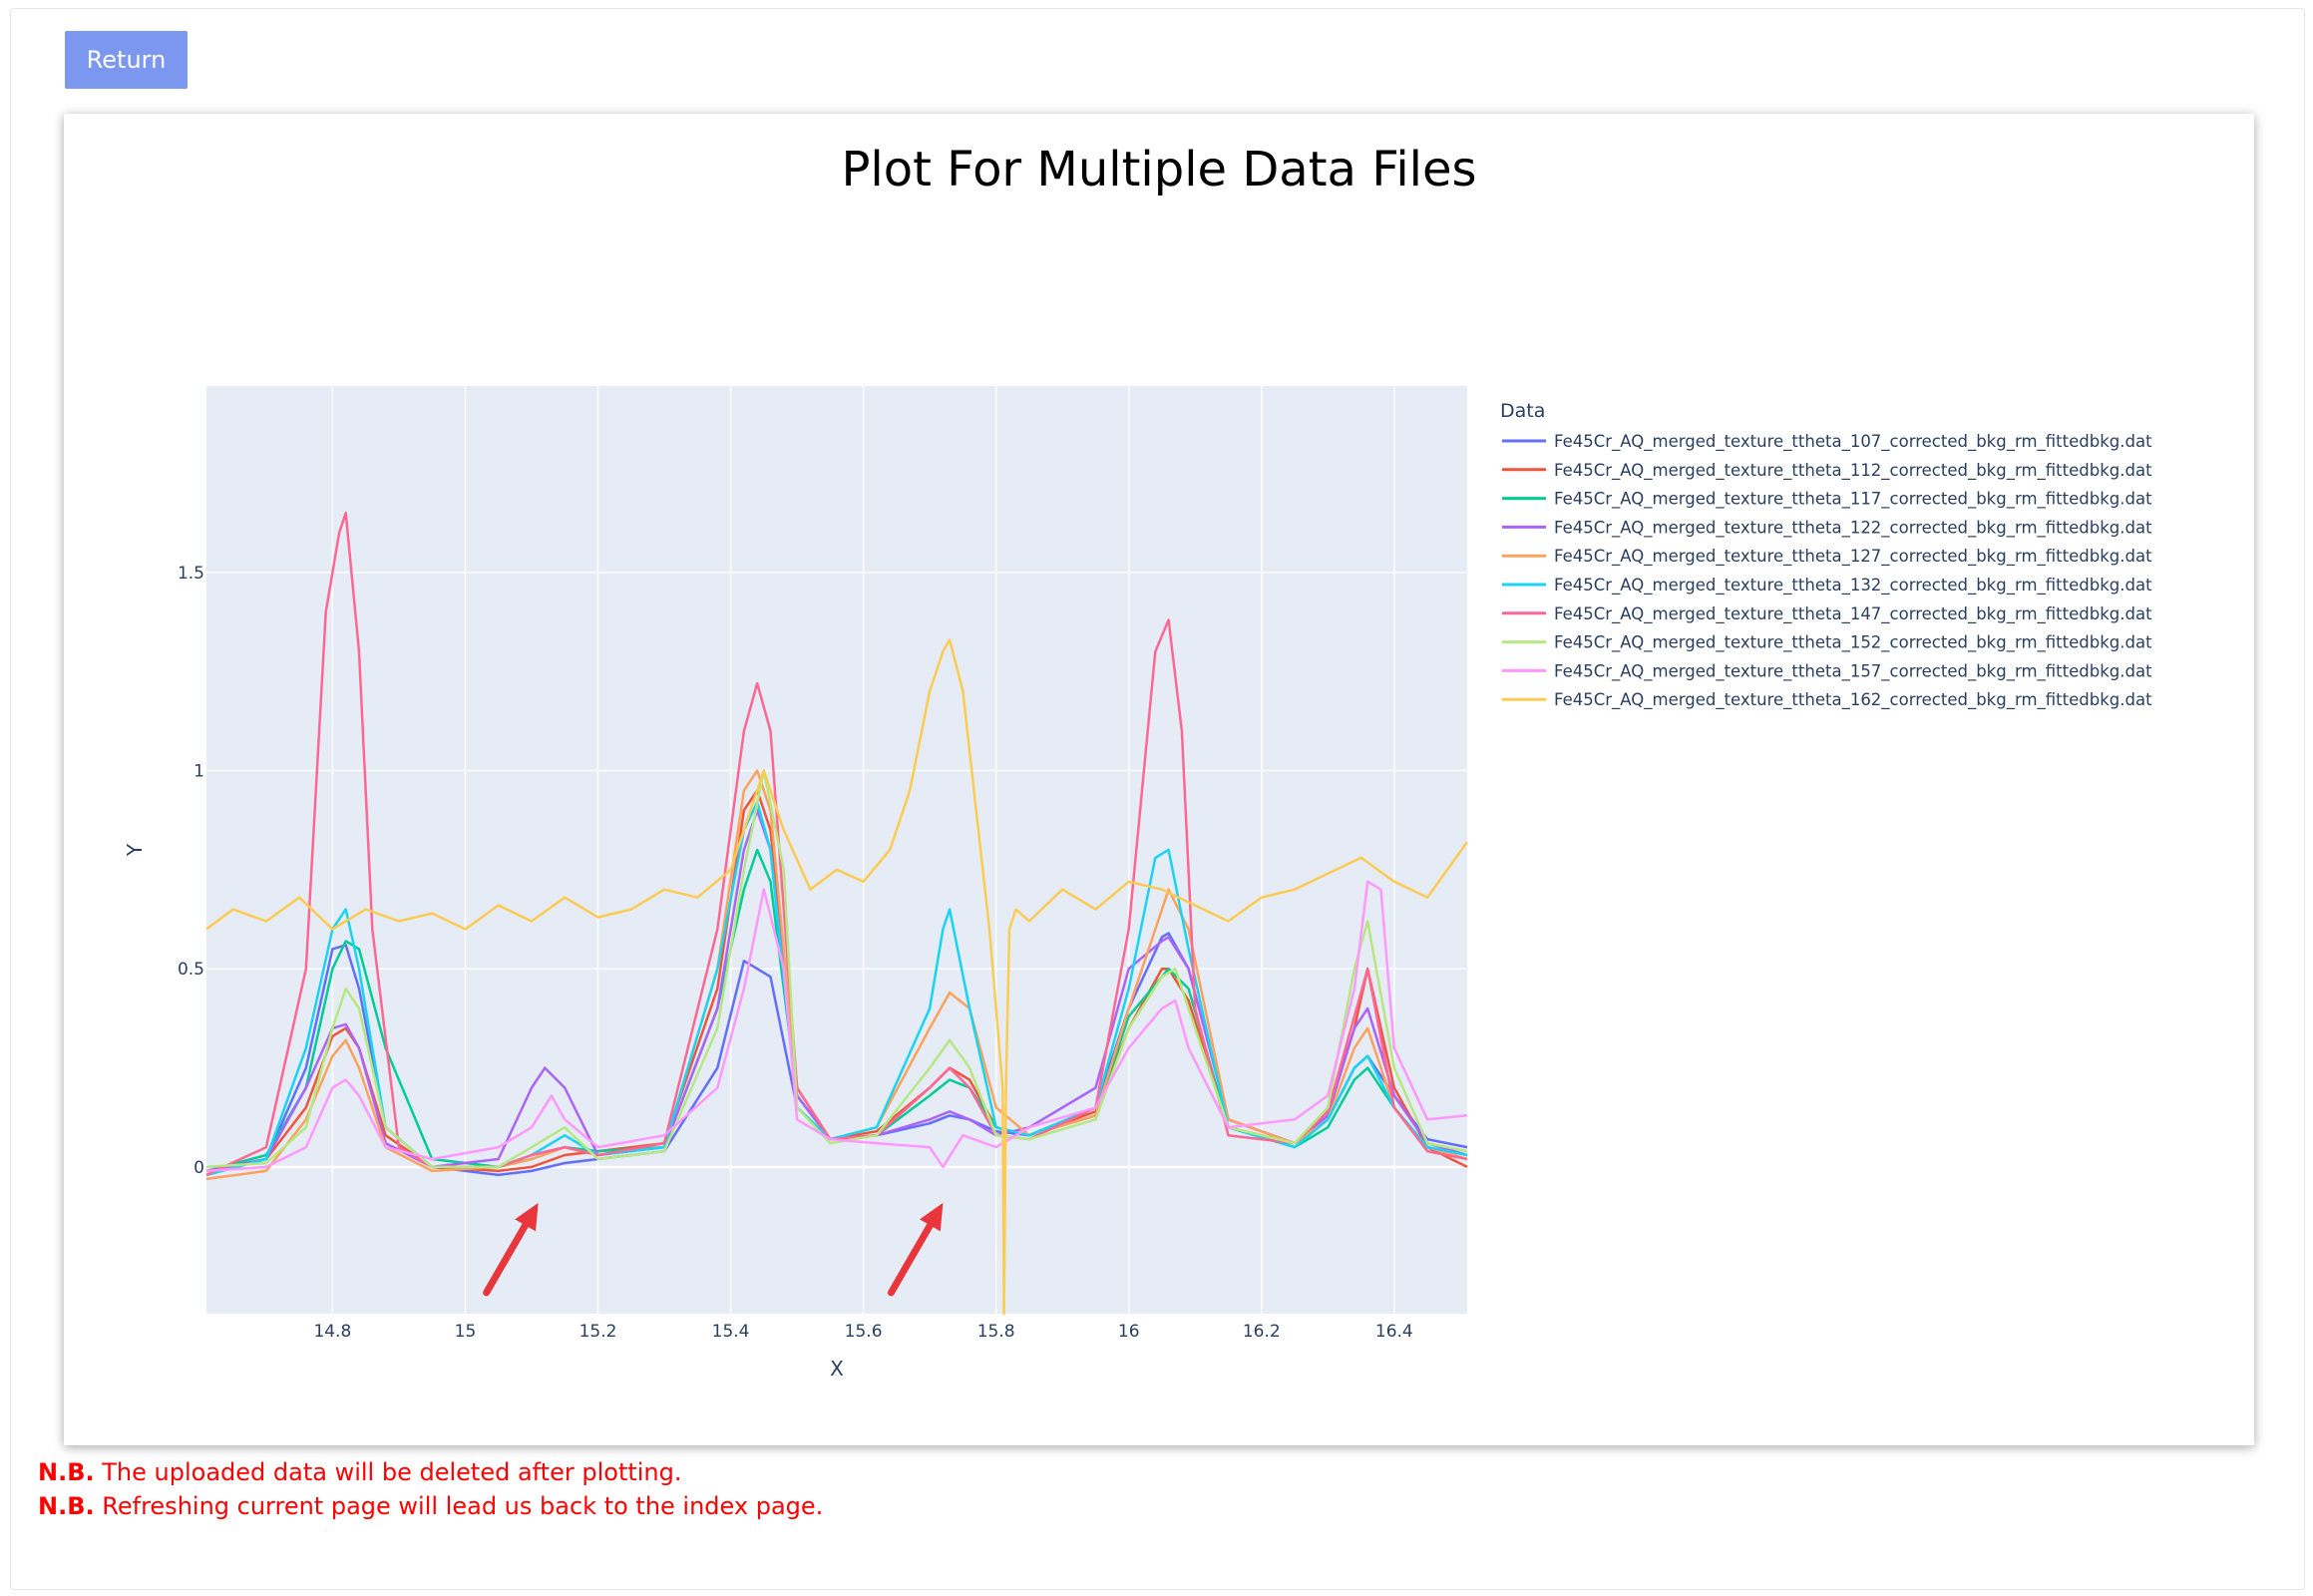 The height and width of the screenshot is (1596, 2313). Describe the element at coordinates (837, 1369) in the screenshot. I see `x-axis-label: X` at that location.